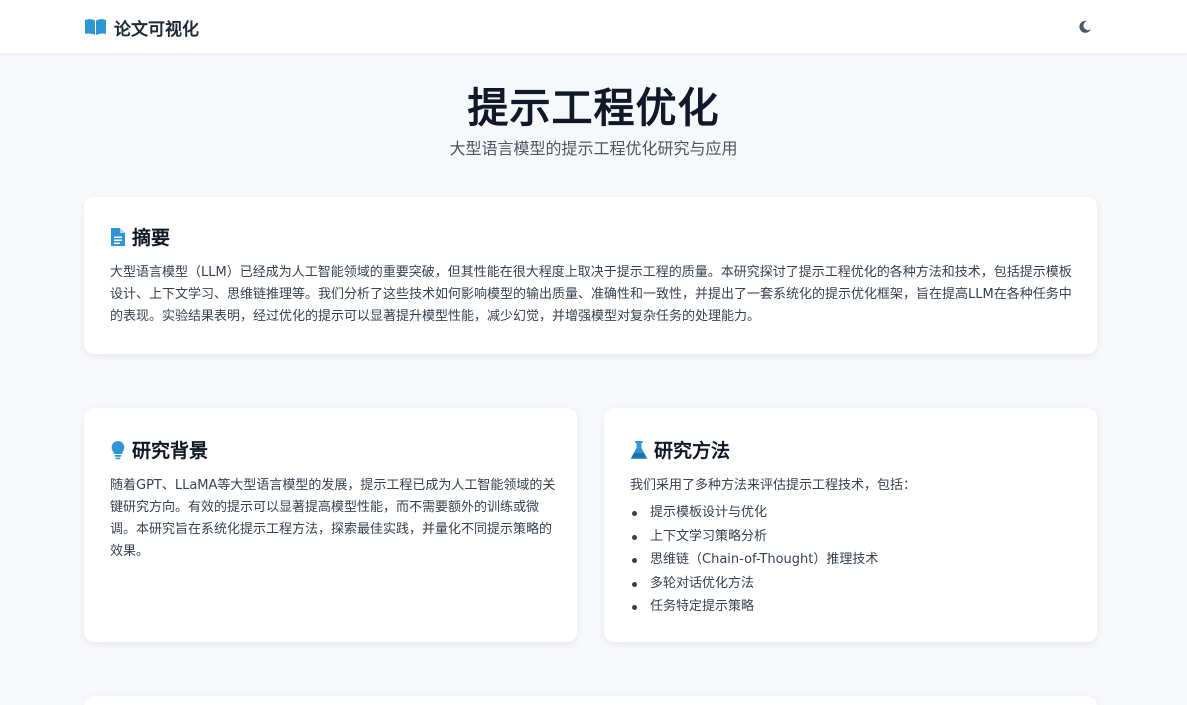 This screenshot has width=1187, height=705. I want to click on method-title: 研究方法, so click(692, 451).